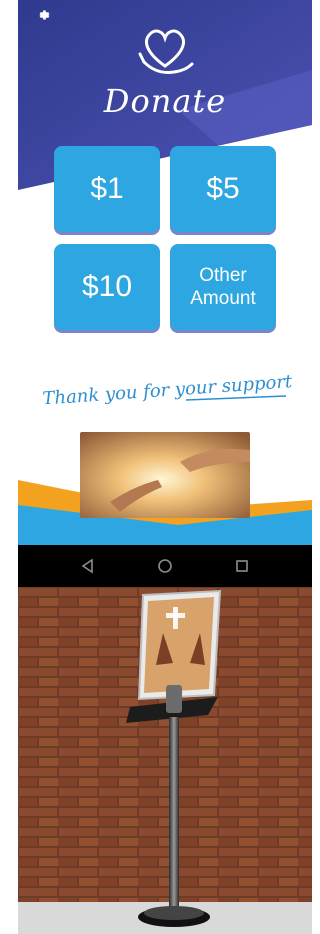 The image size is (320, 934). What do you see at coordinates (242, 566) in the screenshot?
I see `square-recents-icon` at bounding box center [242, 566].